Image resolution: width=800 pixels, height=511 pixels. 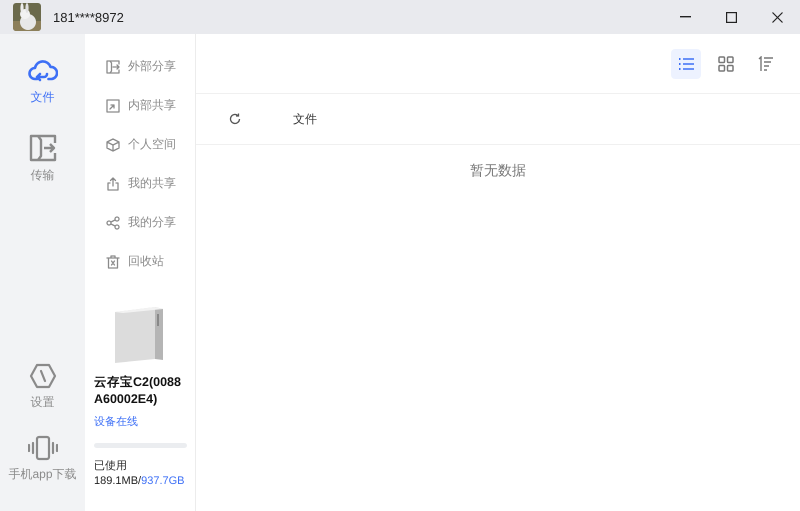 What do you see at coordinates (140, 144) in the screenshot?
I see `category-item: 个人空间` at bounding box center [140, 144].